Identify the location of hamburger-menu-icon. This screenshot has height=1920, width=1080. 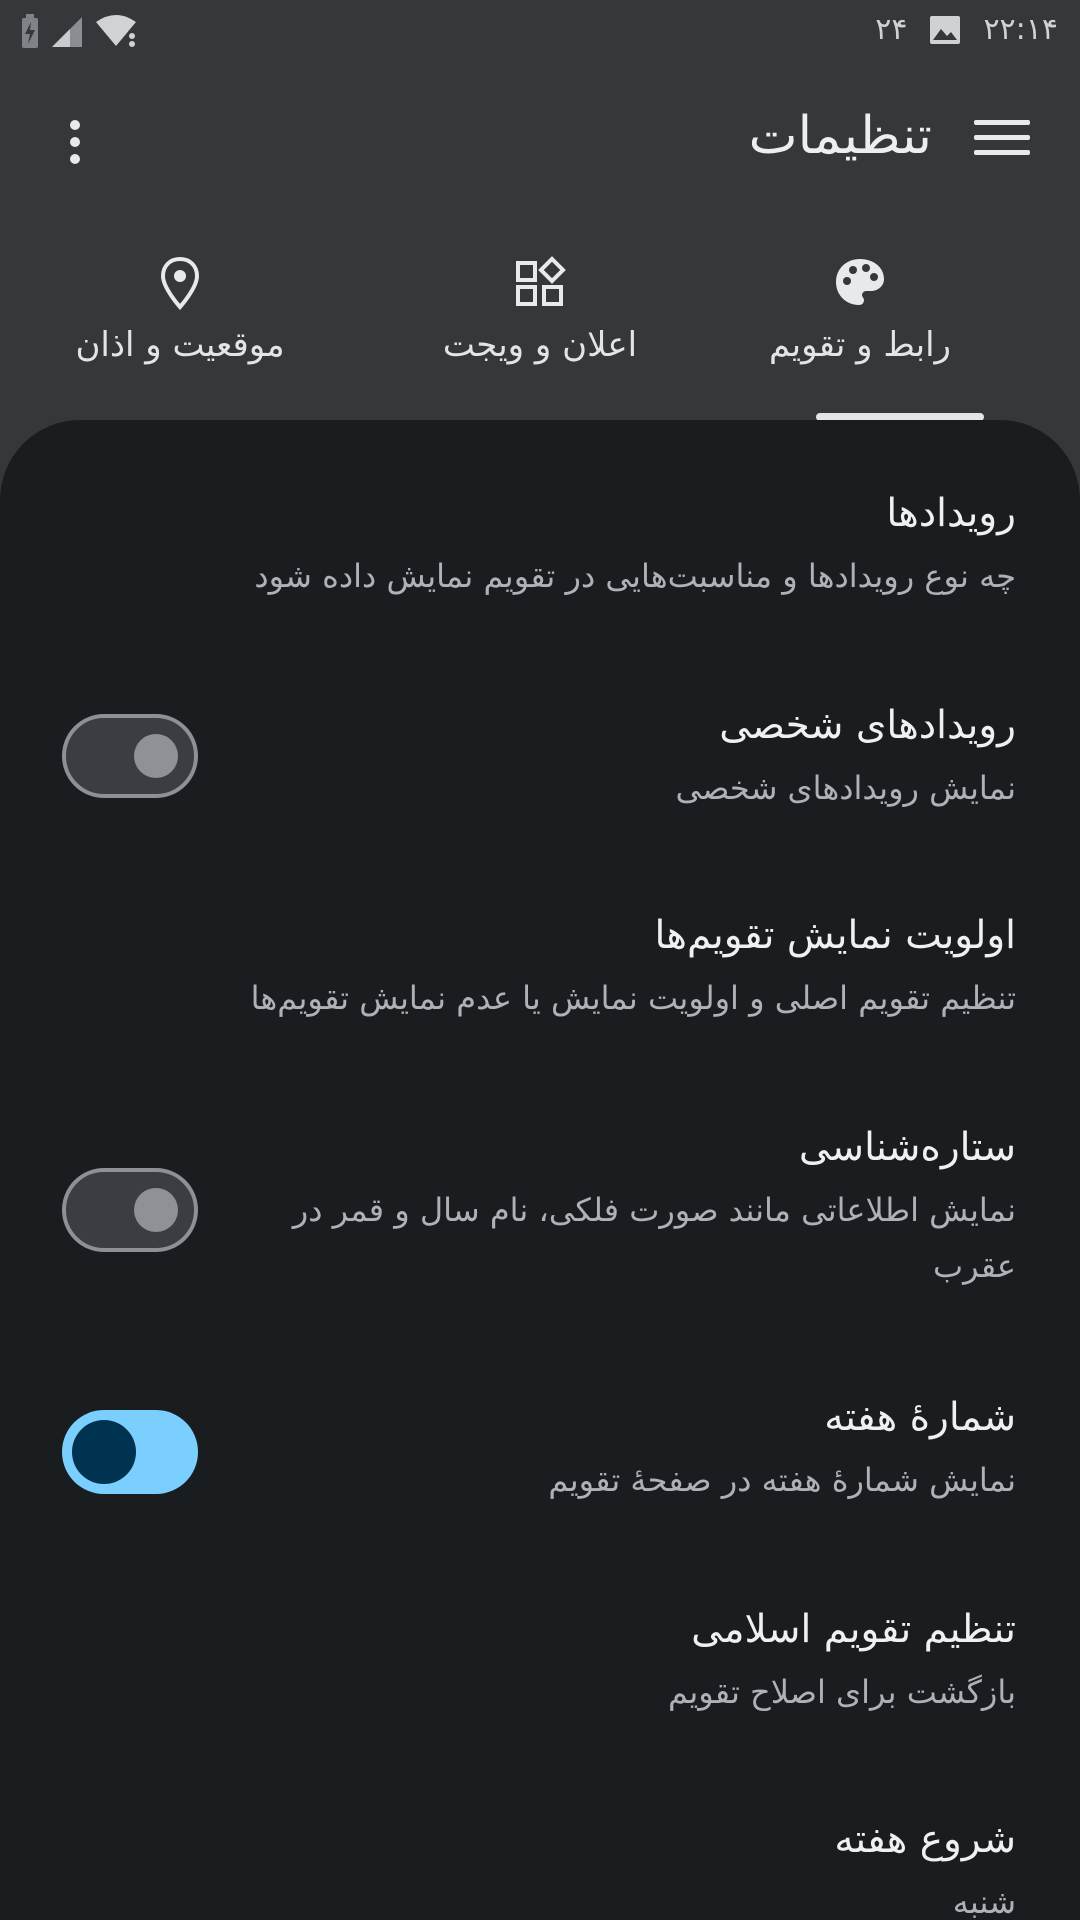
(1002, 143).